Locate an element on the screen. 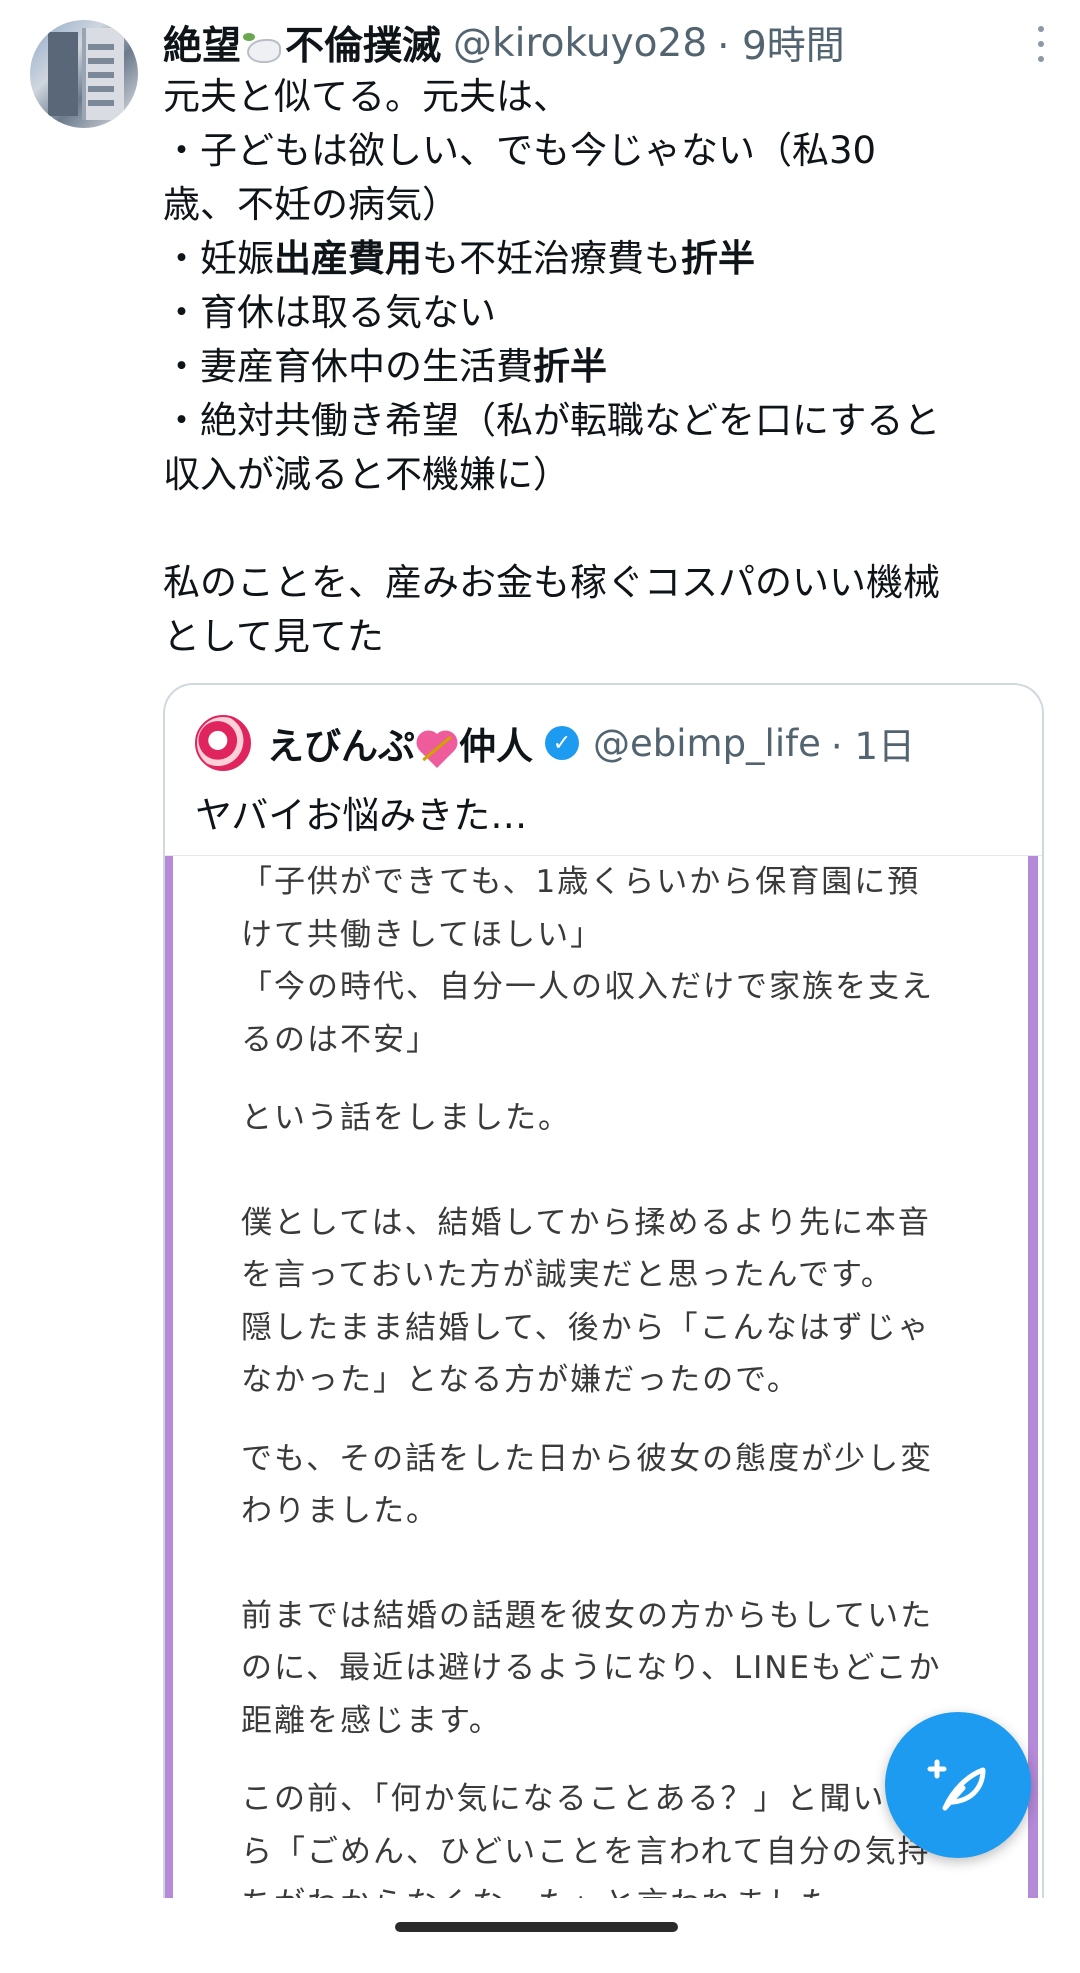 The width and height of the screenshot is (1080, 1973). tweet-text-line: 私のことを、産みお金も稼ぐコスパのいい機械 is located at coordinates (603, 583).